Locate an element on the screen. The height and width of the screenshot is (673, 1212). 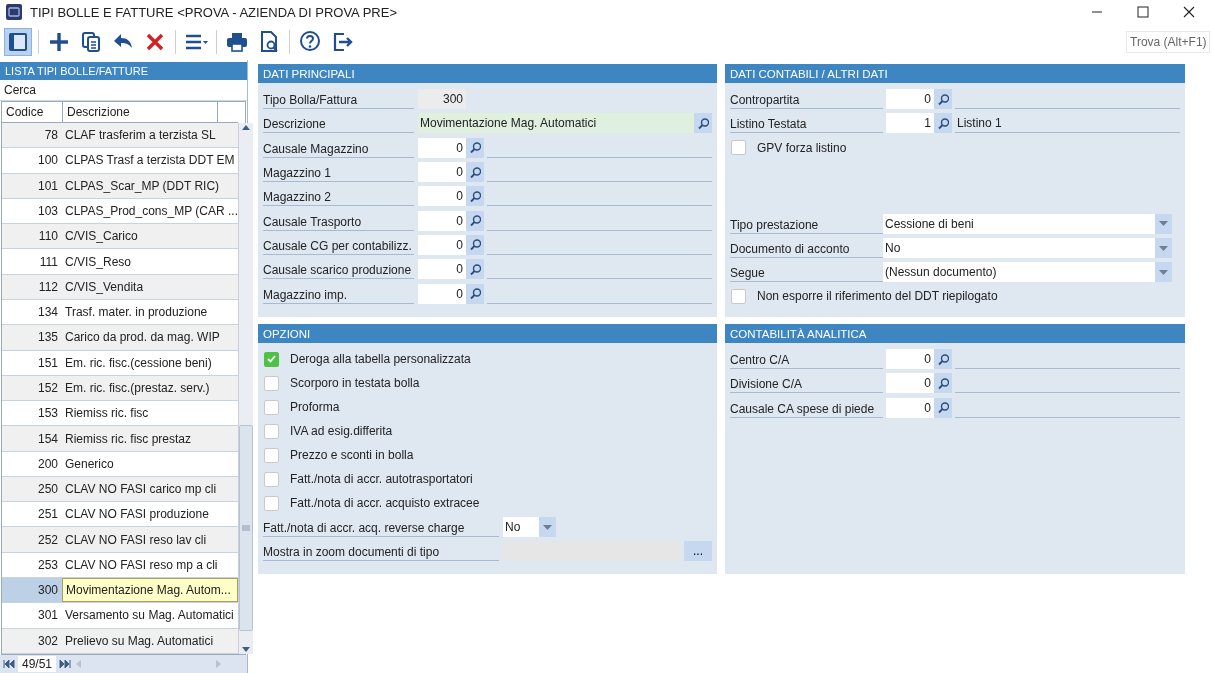
list-row: 301 Versamento su Mag. Automatici is located at coordinates (120, 616).